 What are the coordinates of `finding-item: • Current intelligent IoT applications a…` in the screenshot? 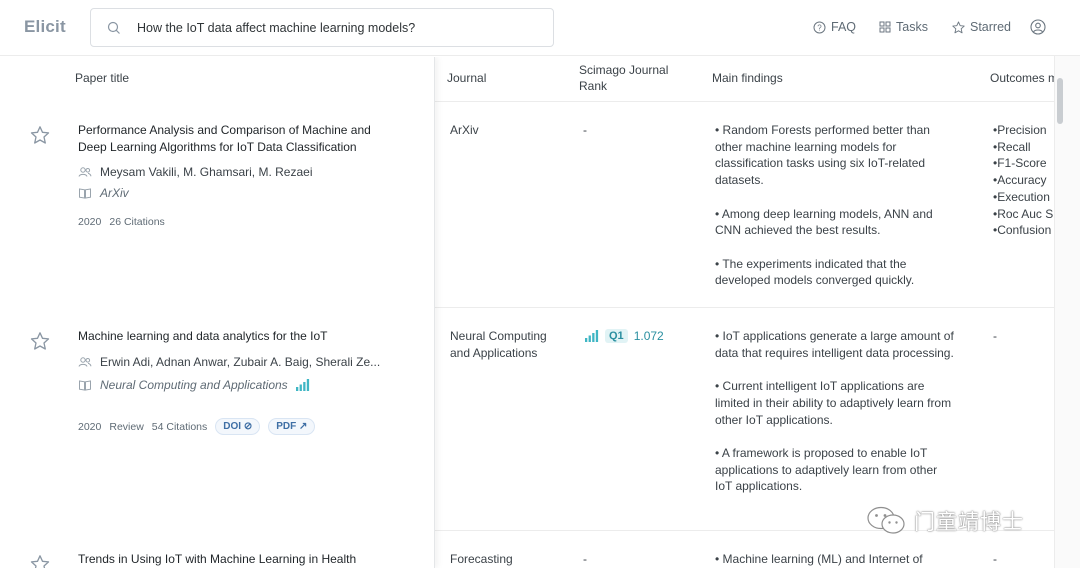 It's located at (833, 403).